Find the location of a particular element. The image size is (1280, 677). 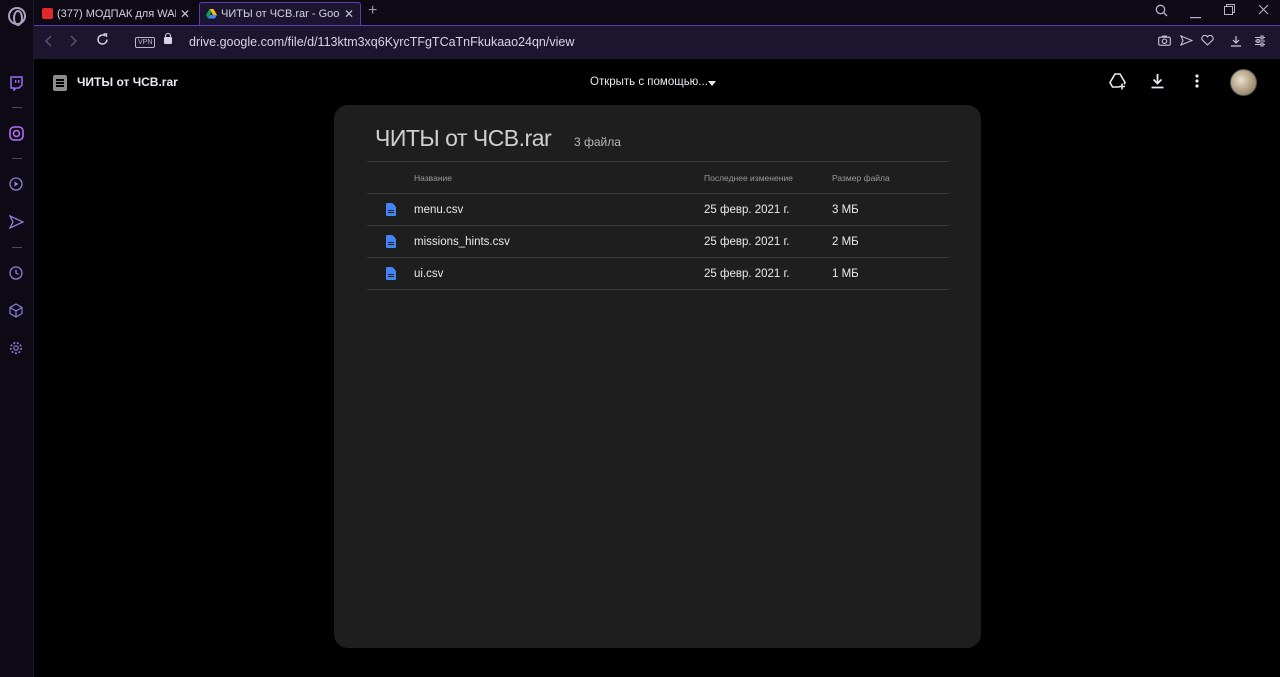

tab-youtube: (377) МОДПАК для WAR T ✕ is located at coordinates (116, 13).